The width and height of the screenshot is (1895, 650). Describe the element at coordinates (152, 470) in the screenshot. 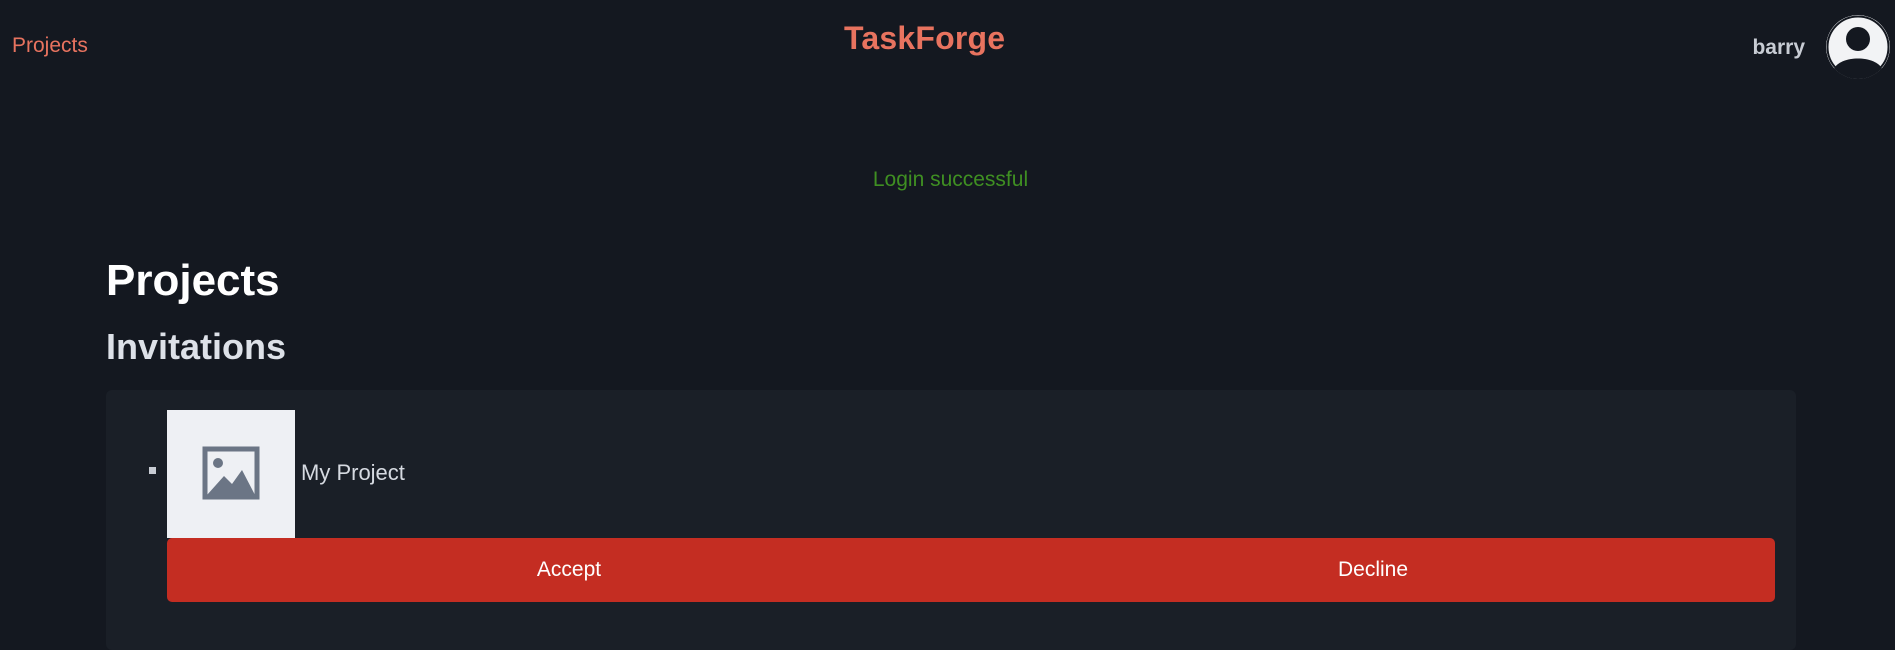

I see `list-bullet` at that location.